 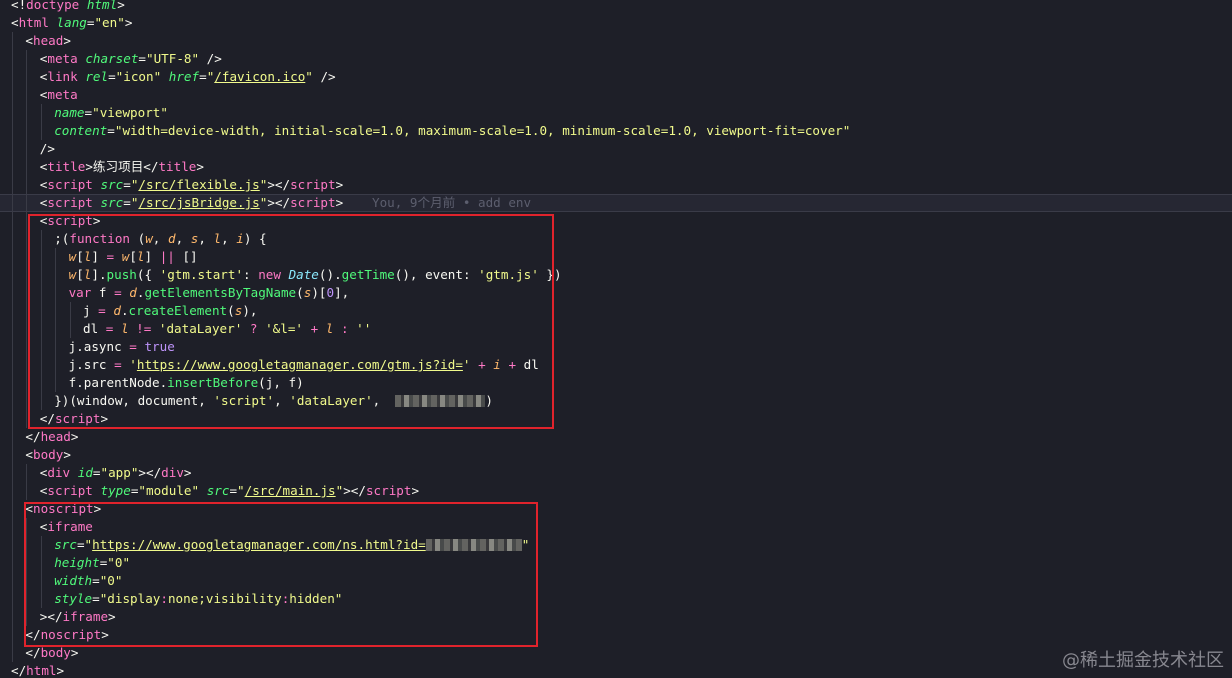 I want to click on code-token: ) {, so click(x=255, y=238).